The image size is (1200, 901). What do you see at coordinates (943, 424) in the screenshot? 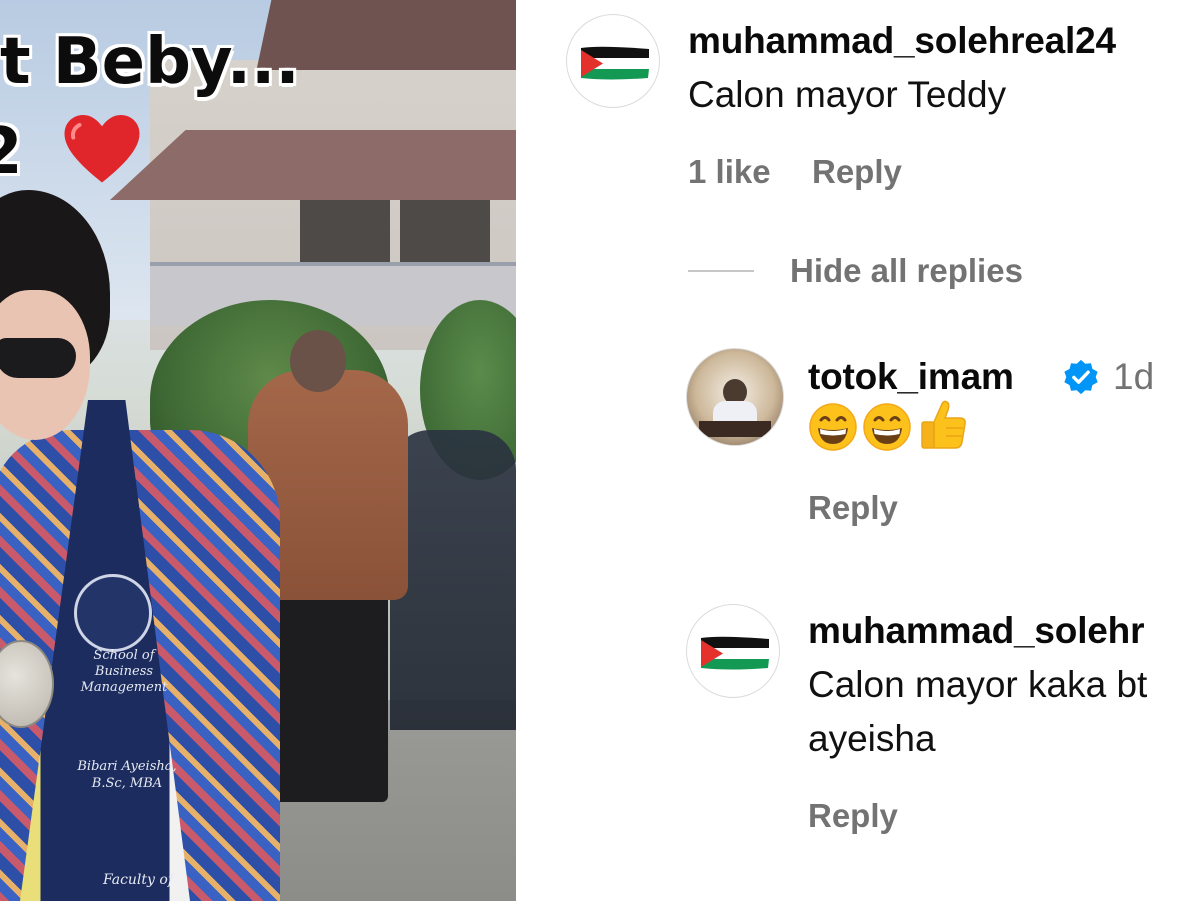
I see `thumbs-up-icon` at bounding box center [943, 424].